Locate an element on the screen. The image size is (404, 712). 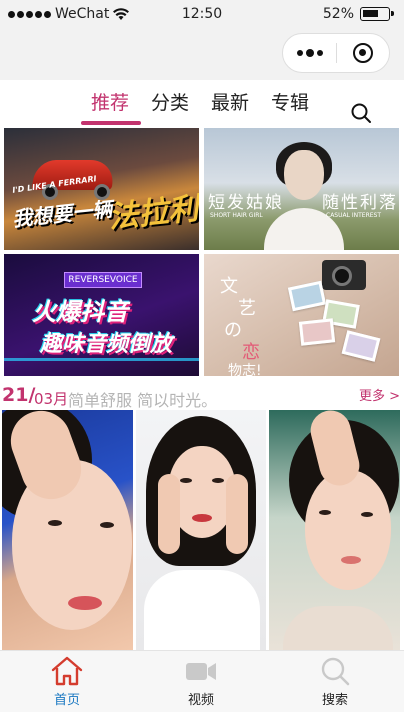
banner-headline: 火爆抖音 is located at coordinates (80, 312).